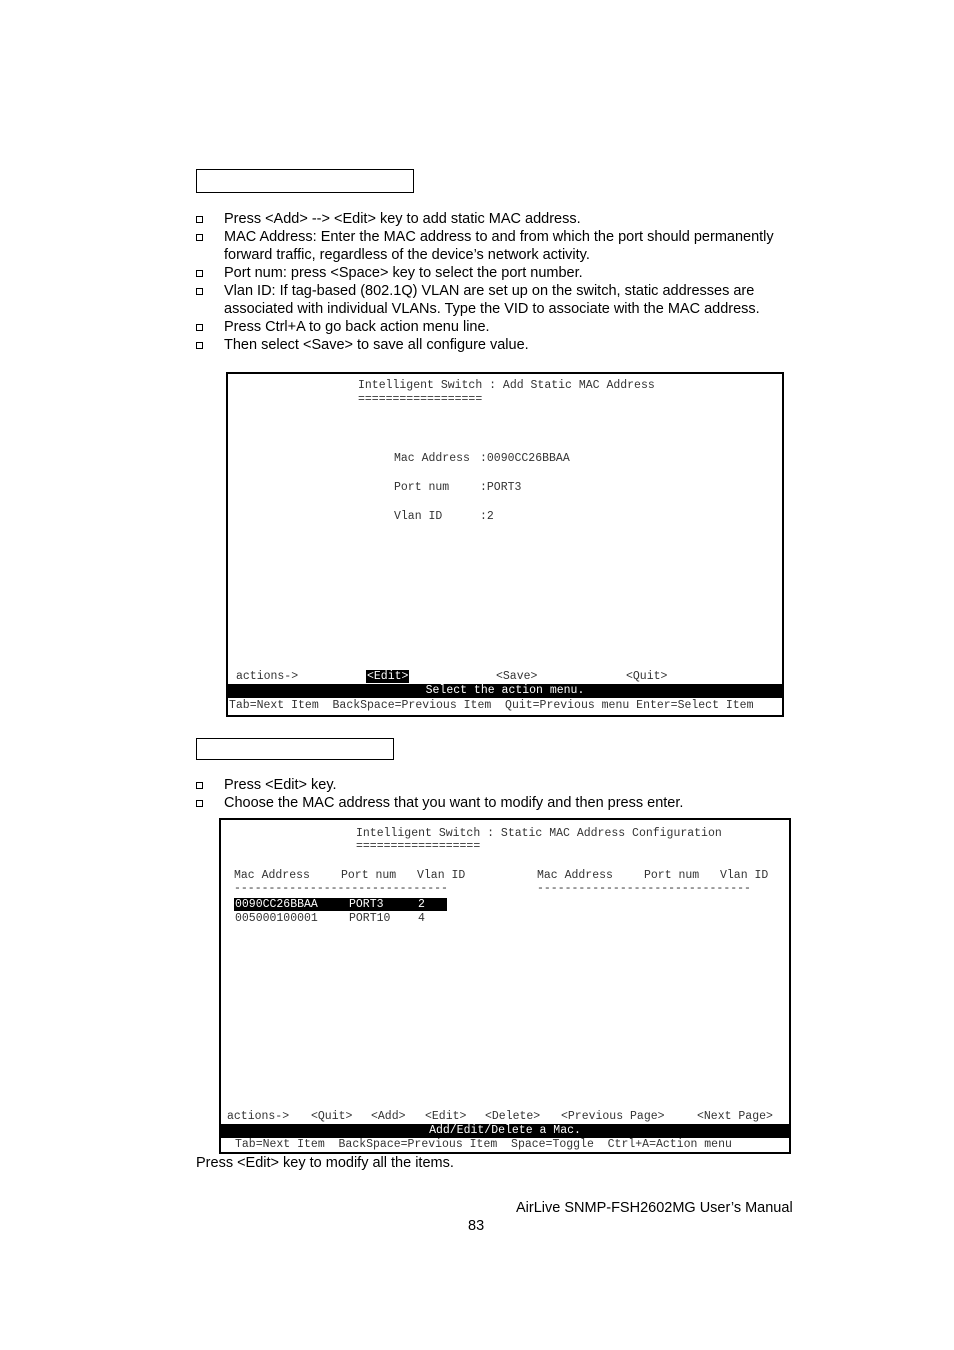 The height and width of the screenshot is (1350, 954). Describe the element at coordinates (272, 875) in the screenshot. I see `column-header-mac-address: Mac Address` at that location.